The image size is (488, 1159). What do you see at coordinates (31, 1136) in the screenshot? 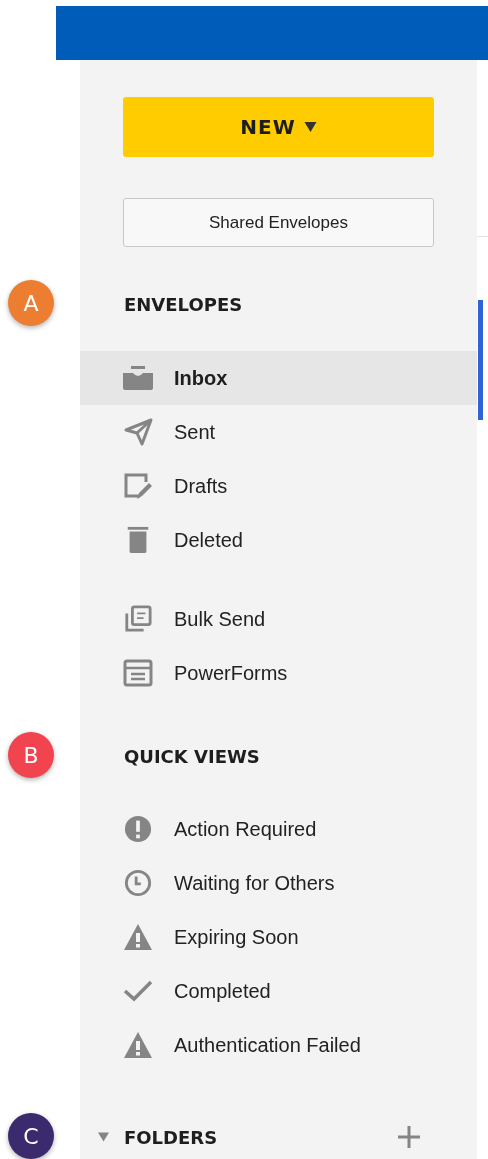
I see `annotation-marker: C` at bounding box center [31, 1136].